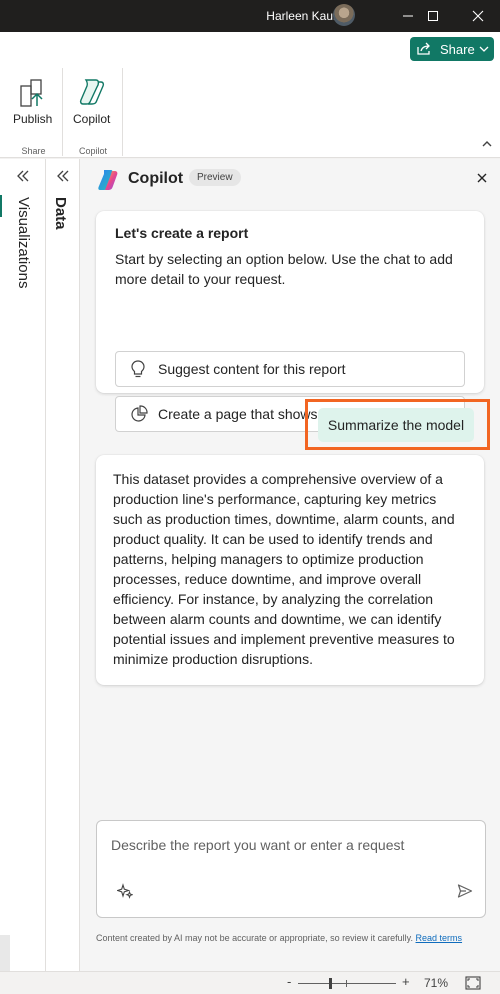  Describe the element at coordinates (156, 178) in the screenshot. I see `copilot-title: Copilot` at that location.